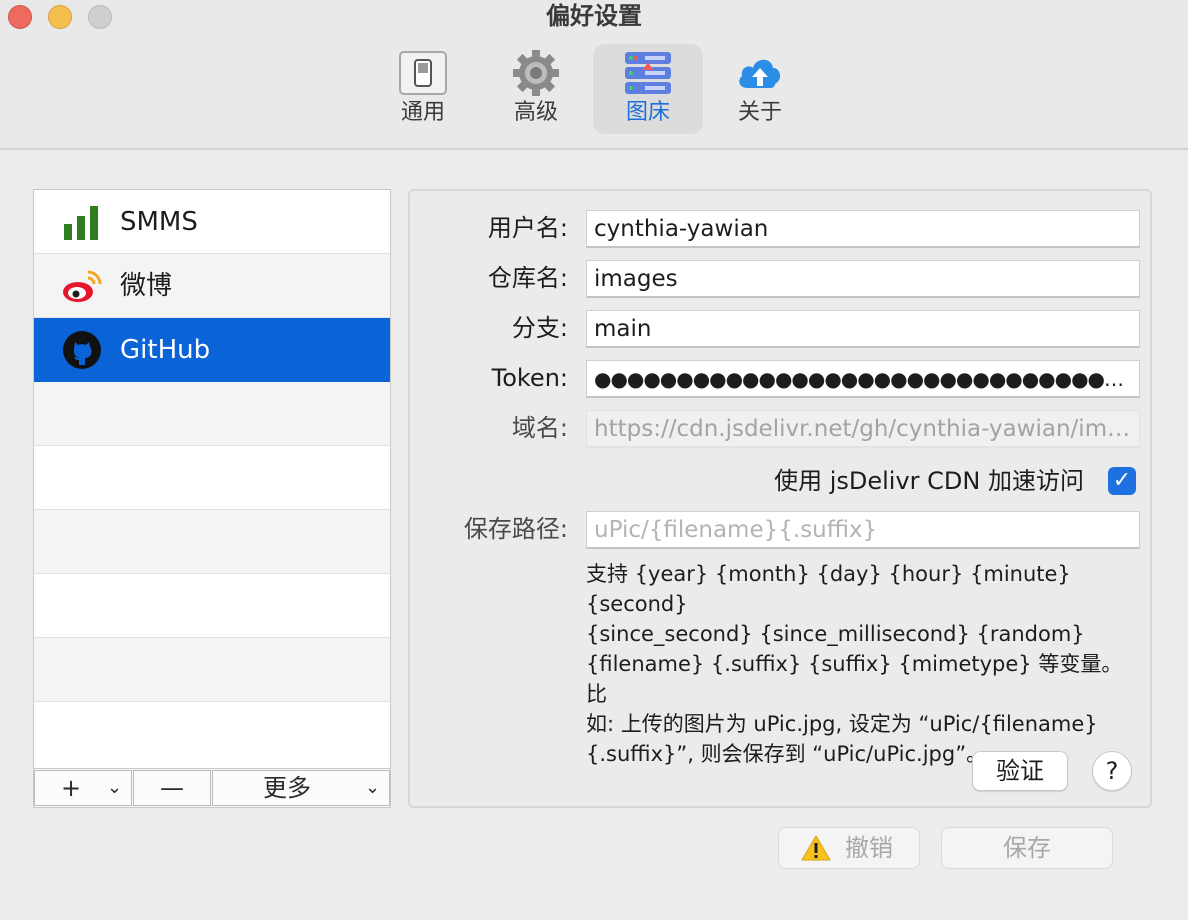  Describe the element at coordinates (82, 286) in the screenshot. I see `weibo-icon` at that location.